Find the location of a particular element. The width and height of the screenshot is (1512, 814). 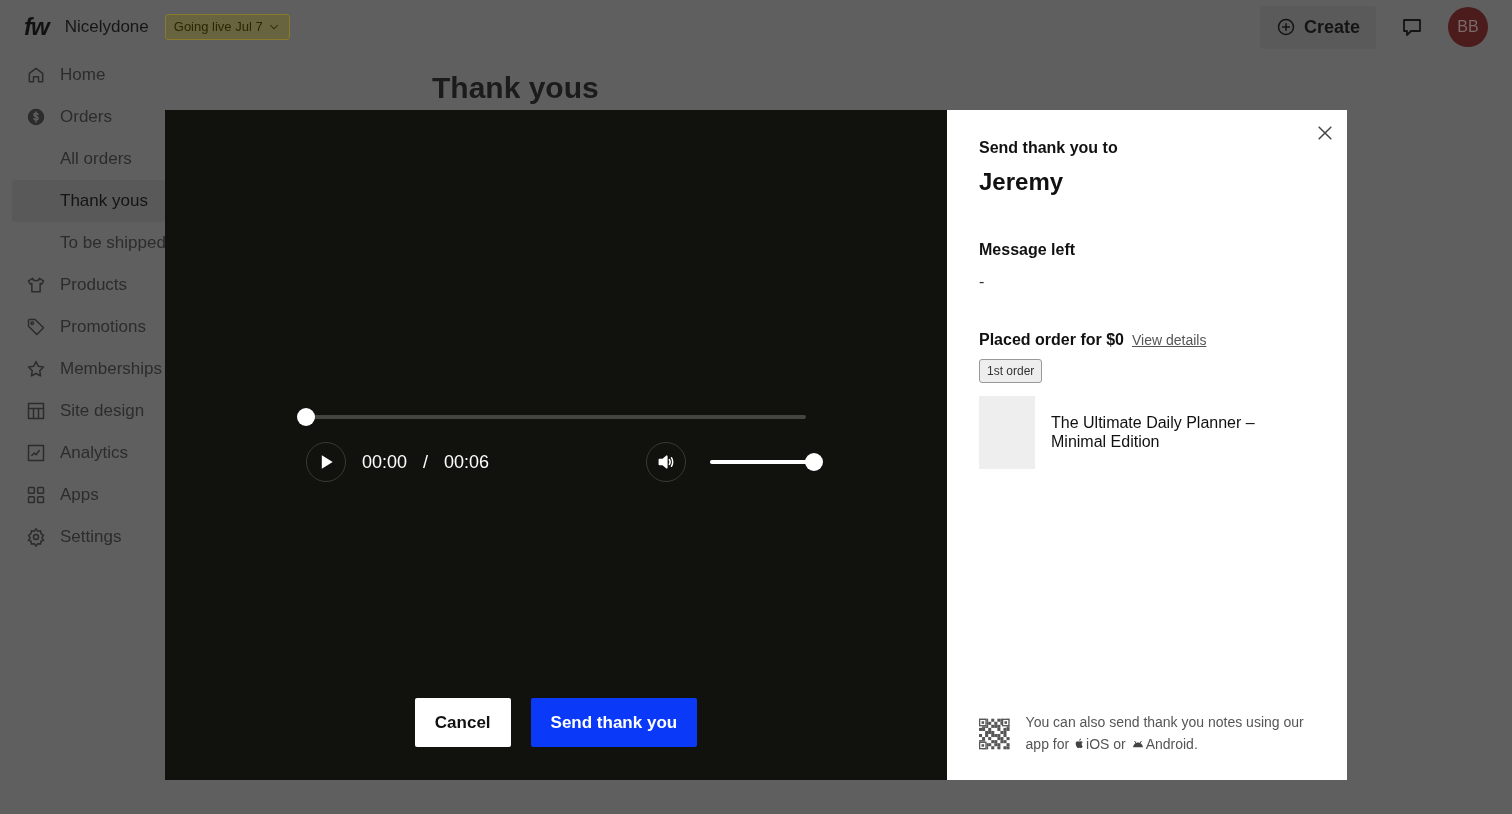

chart-icon is located at coordinates (36, 453).